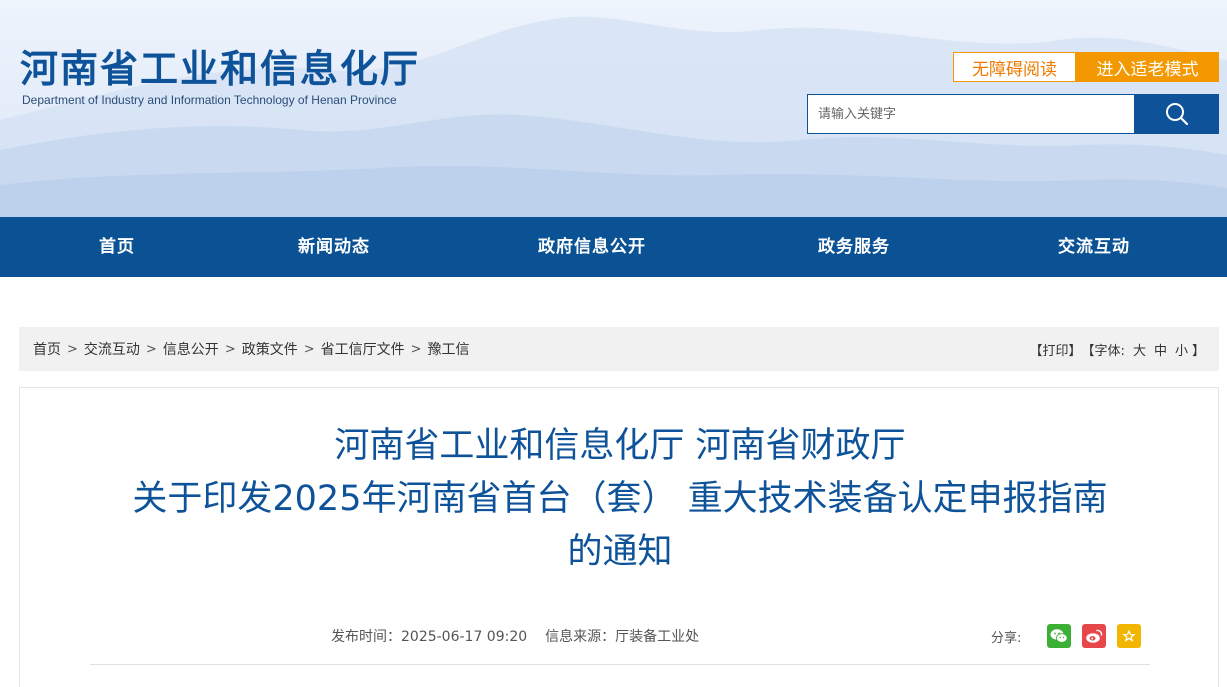  I want to click on article-meta: 发布时间：2025-06-17 09:20 信息来源：厅装备工业处, so click(515, 636).